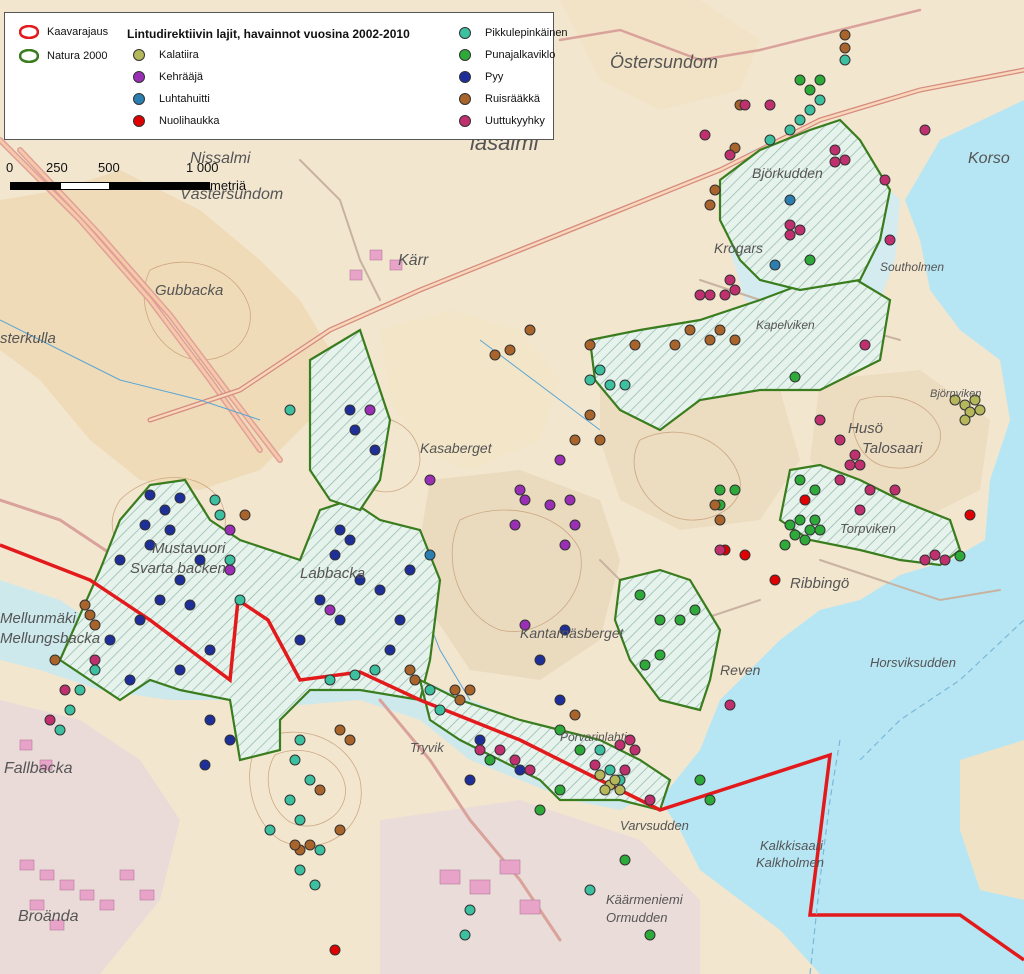 The image size is (1024, 974). What do you see at coordinates (667, 640) in the screenshot?
I see `natura-area-kantarnas` at bounding box center [667, 640].